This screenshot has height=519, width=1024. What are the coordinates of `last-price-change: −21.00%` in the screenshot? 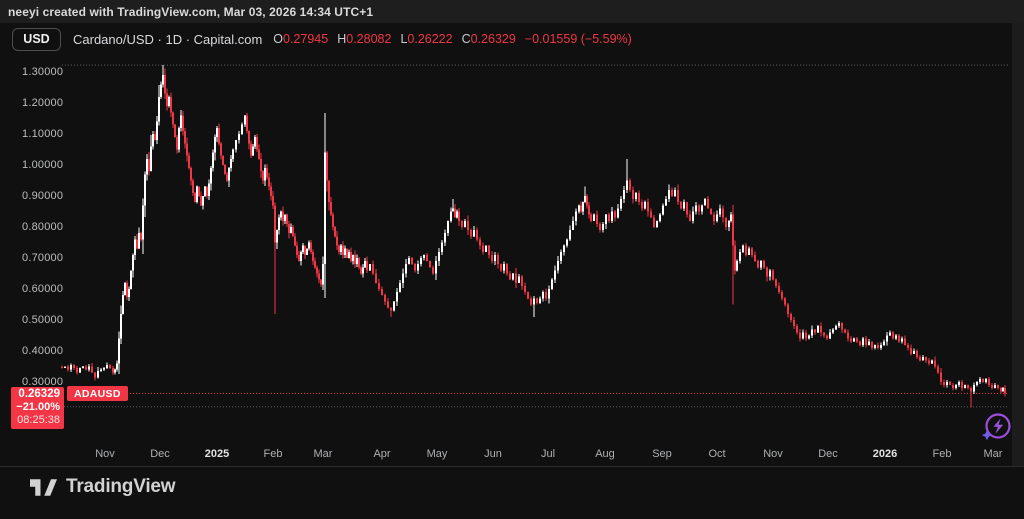 It's located at (38, 407).